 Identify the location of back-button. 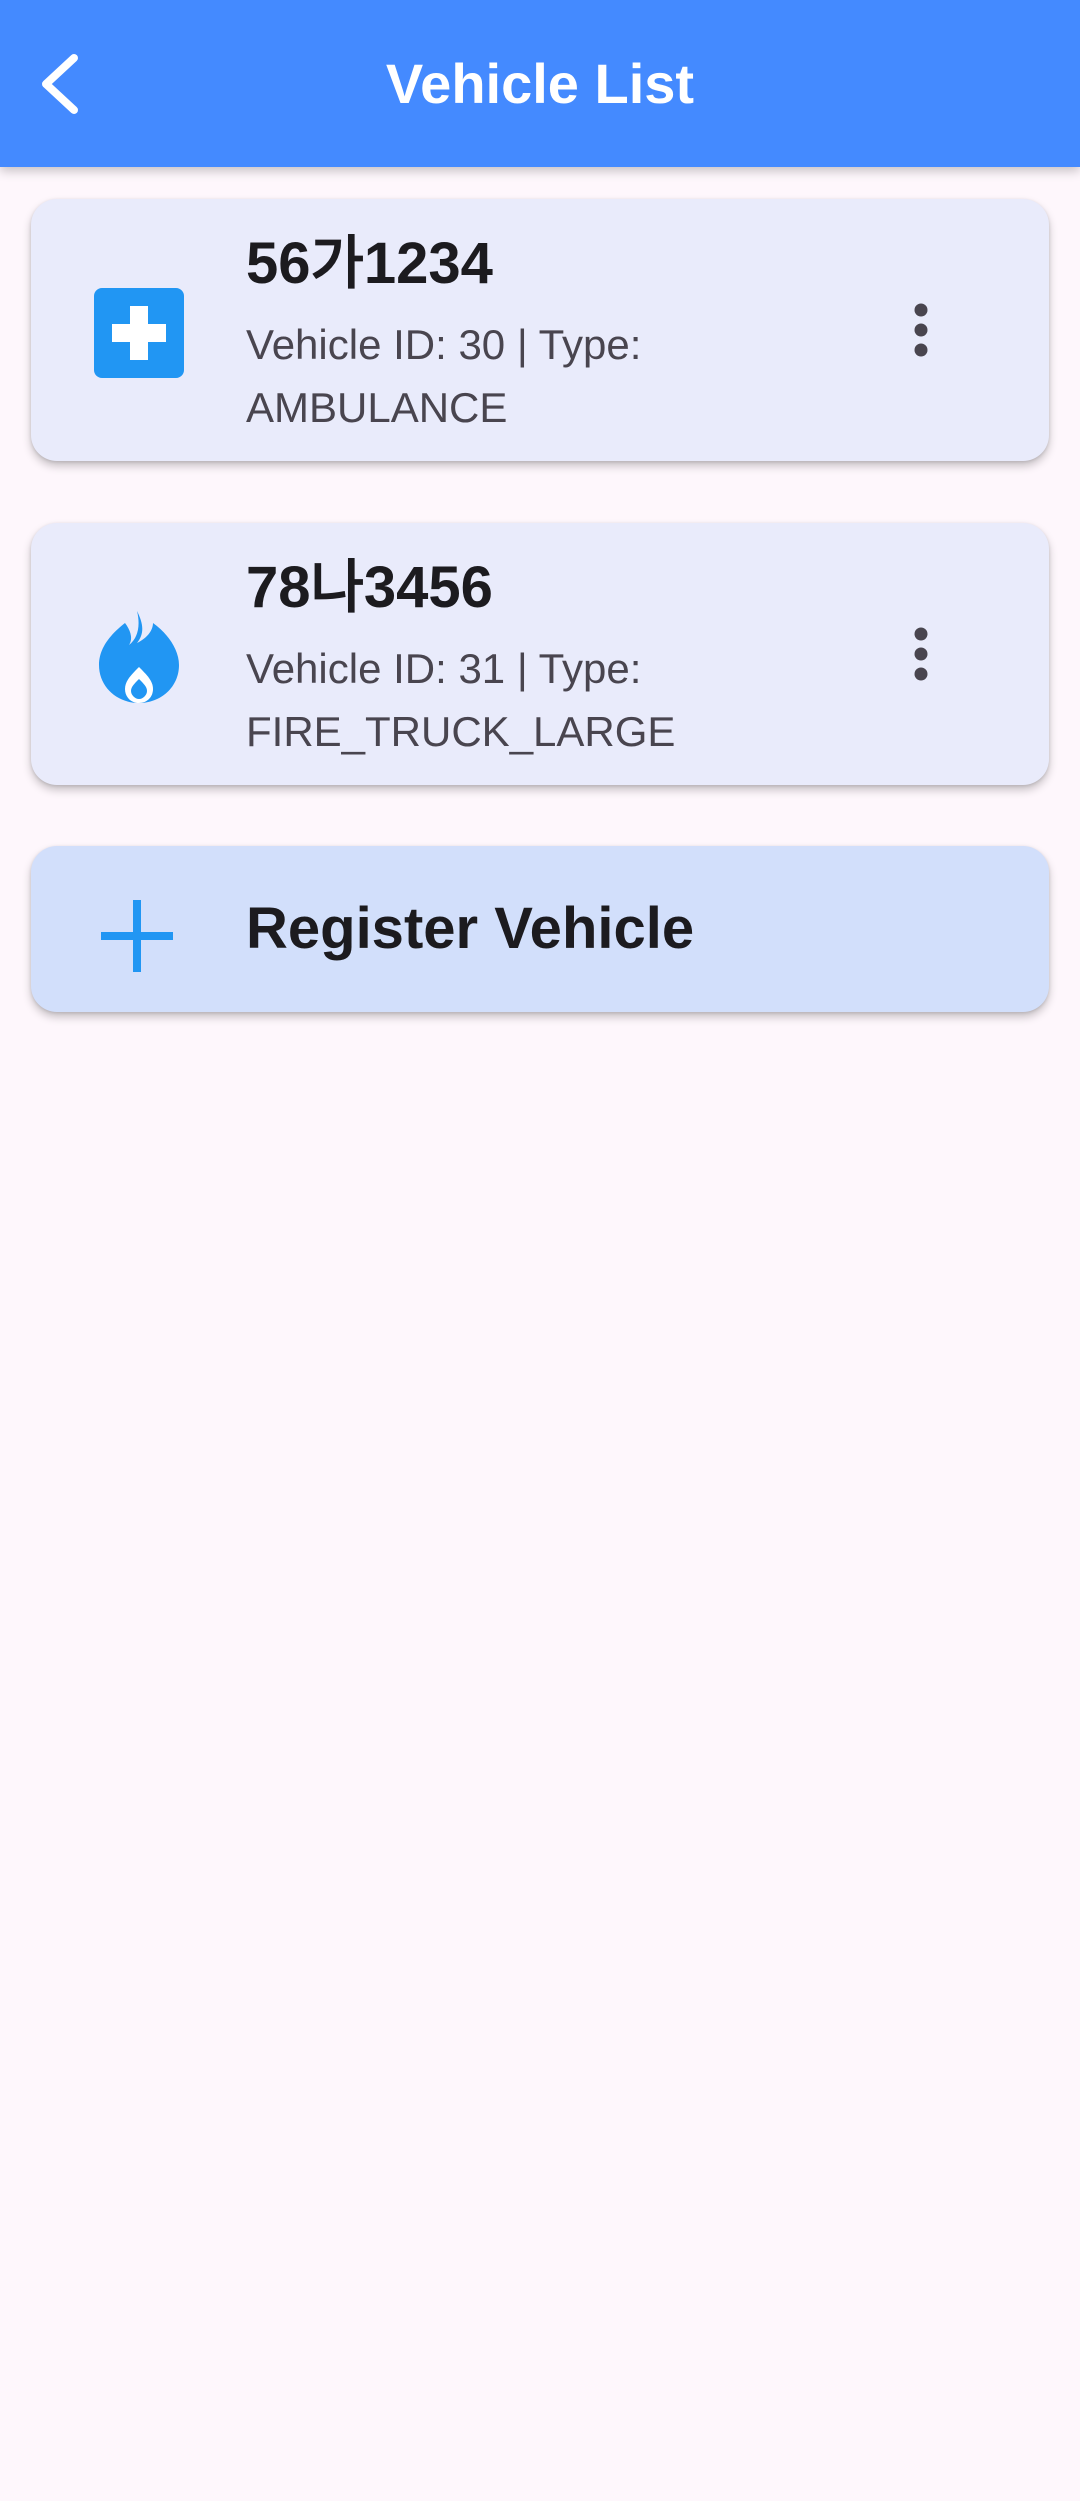
(60, 84).